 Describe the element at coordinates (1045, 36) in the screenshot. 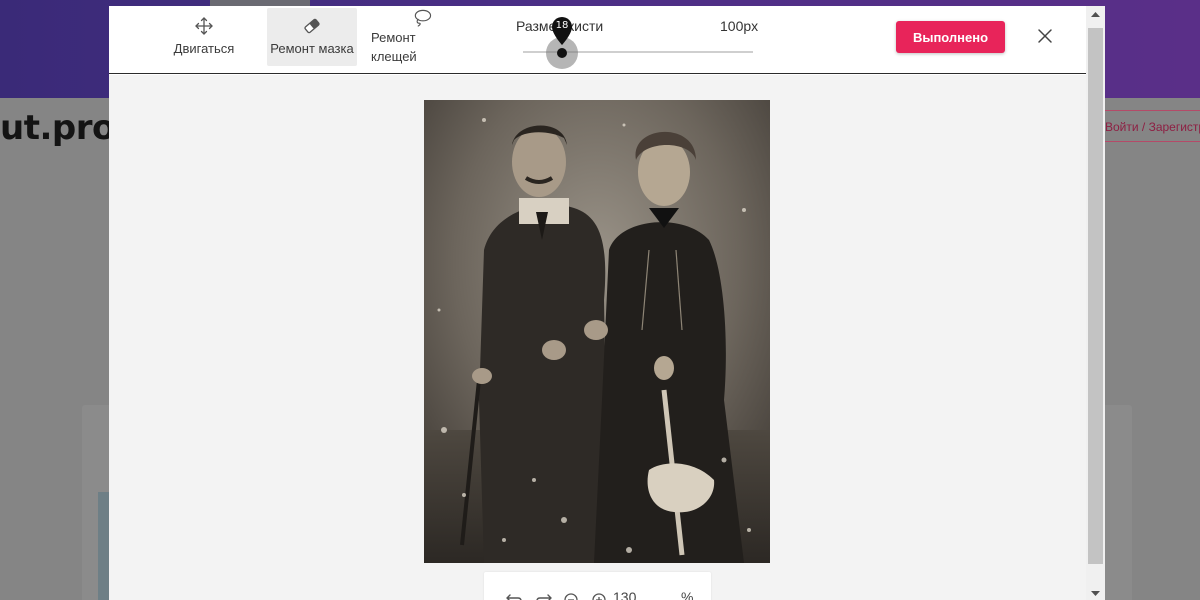

I see `close-icon` at that location.